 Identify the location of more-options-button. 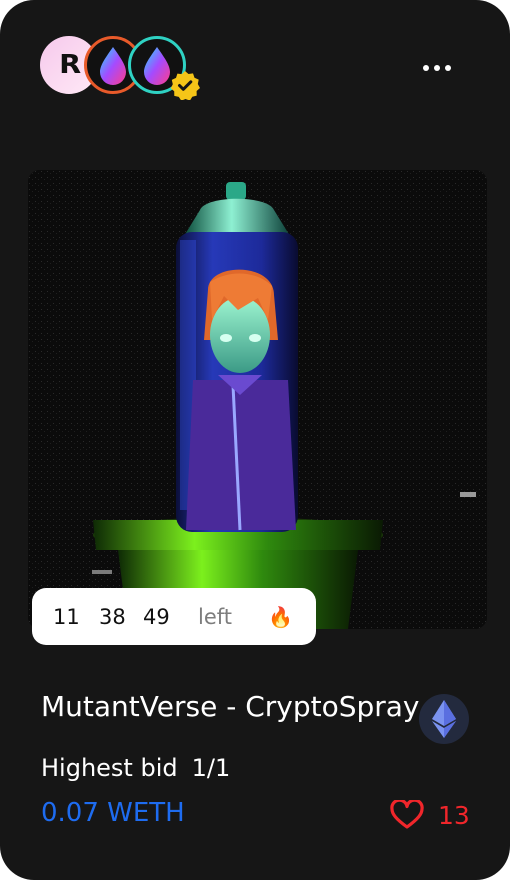
(437, 69).